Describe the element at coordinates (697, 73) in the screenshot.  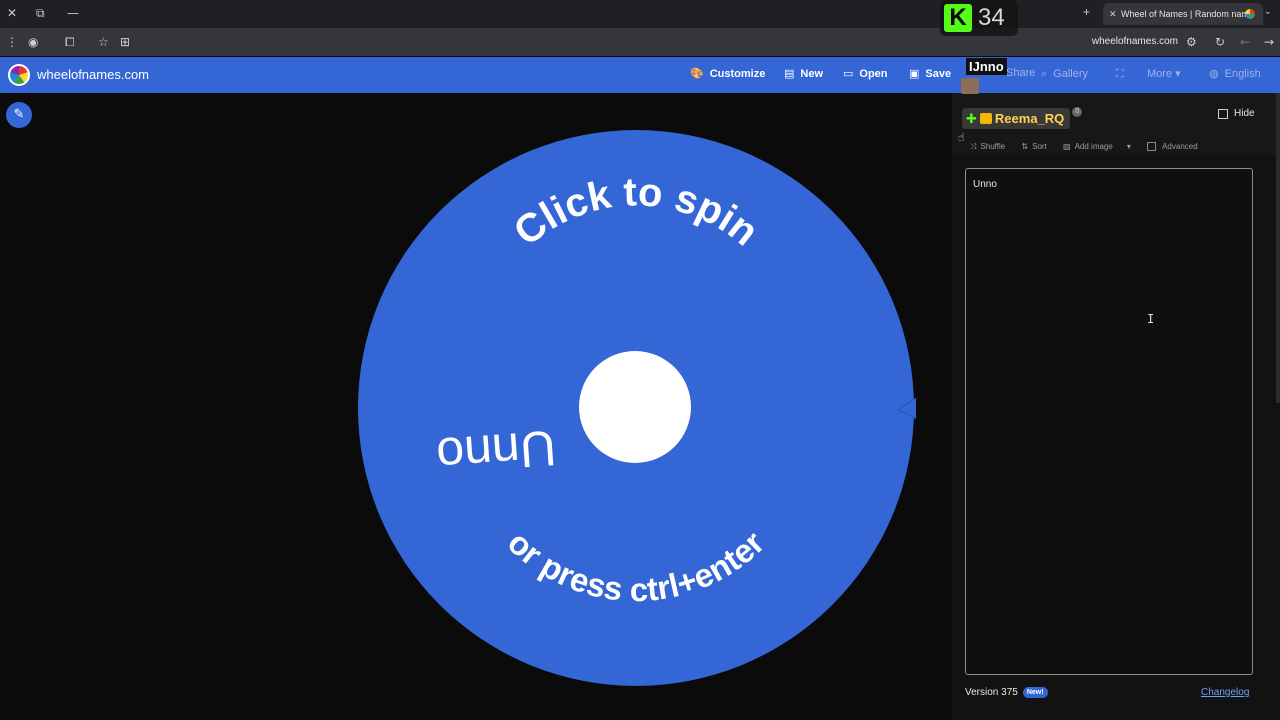
I see `palette-icon: 🎨` at that location.